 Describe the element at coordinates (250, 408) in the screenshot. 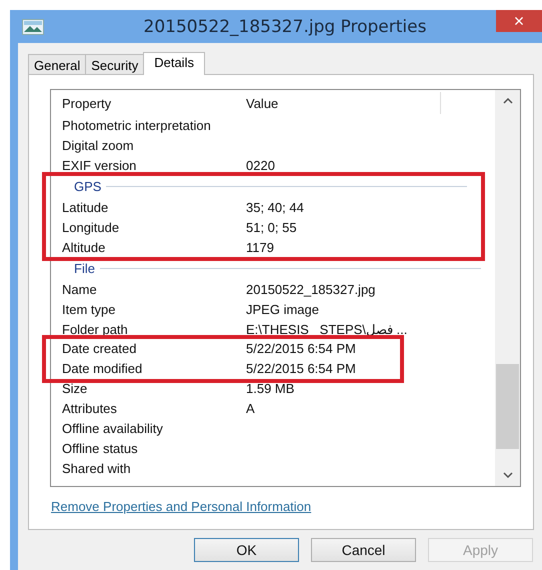

I see `property-value: A` at that location.